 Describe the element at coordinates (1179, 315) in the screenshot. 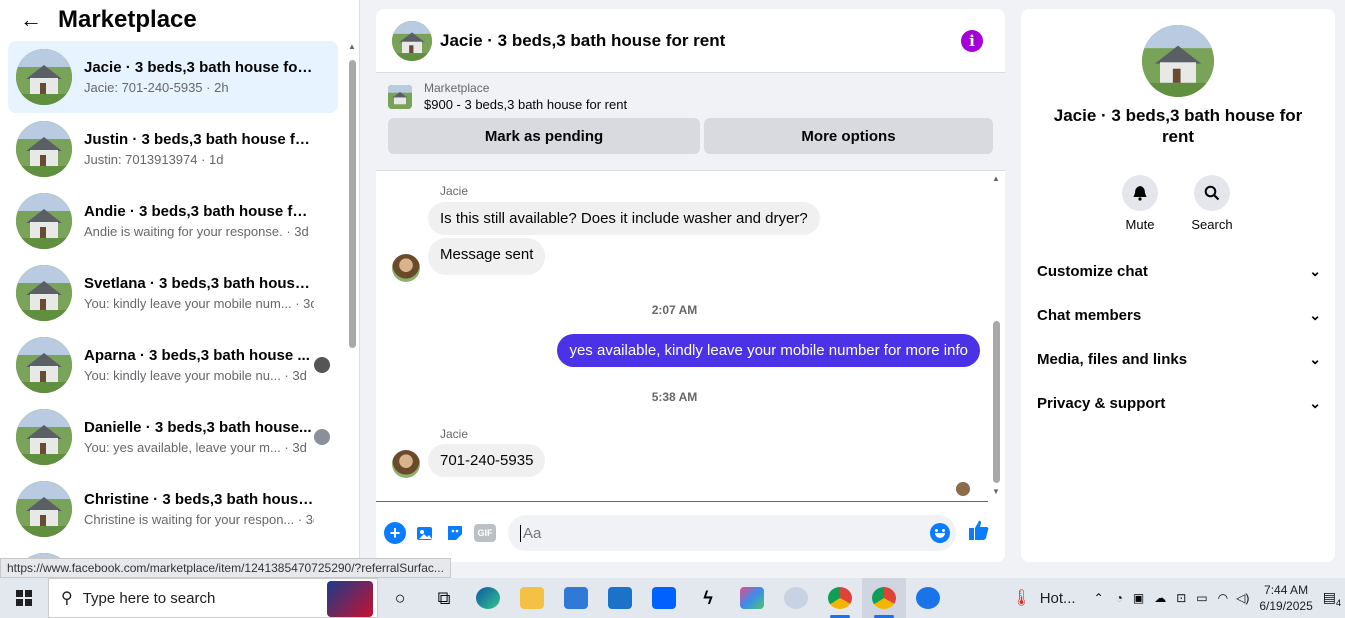

I see `chat-members-row: Chat members ⌄` at that location.